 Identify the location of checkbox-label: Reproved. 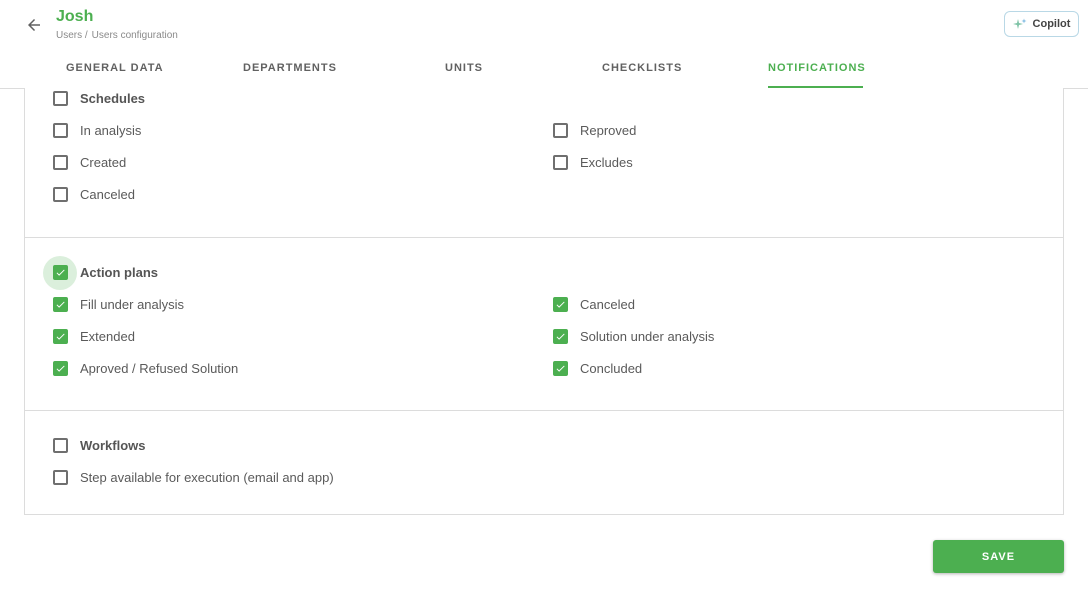
(608, 130).